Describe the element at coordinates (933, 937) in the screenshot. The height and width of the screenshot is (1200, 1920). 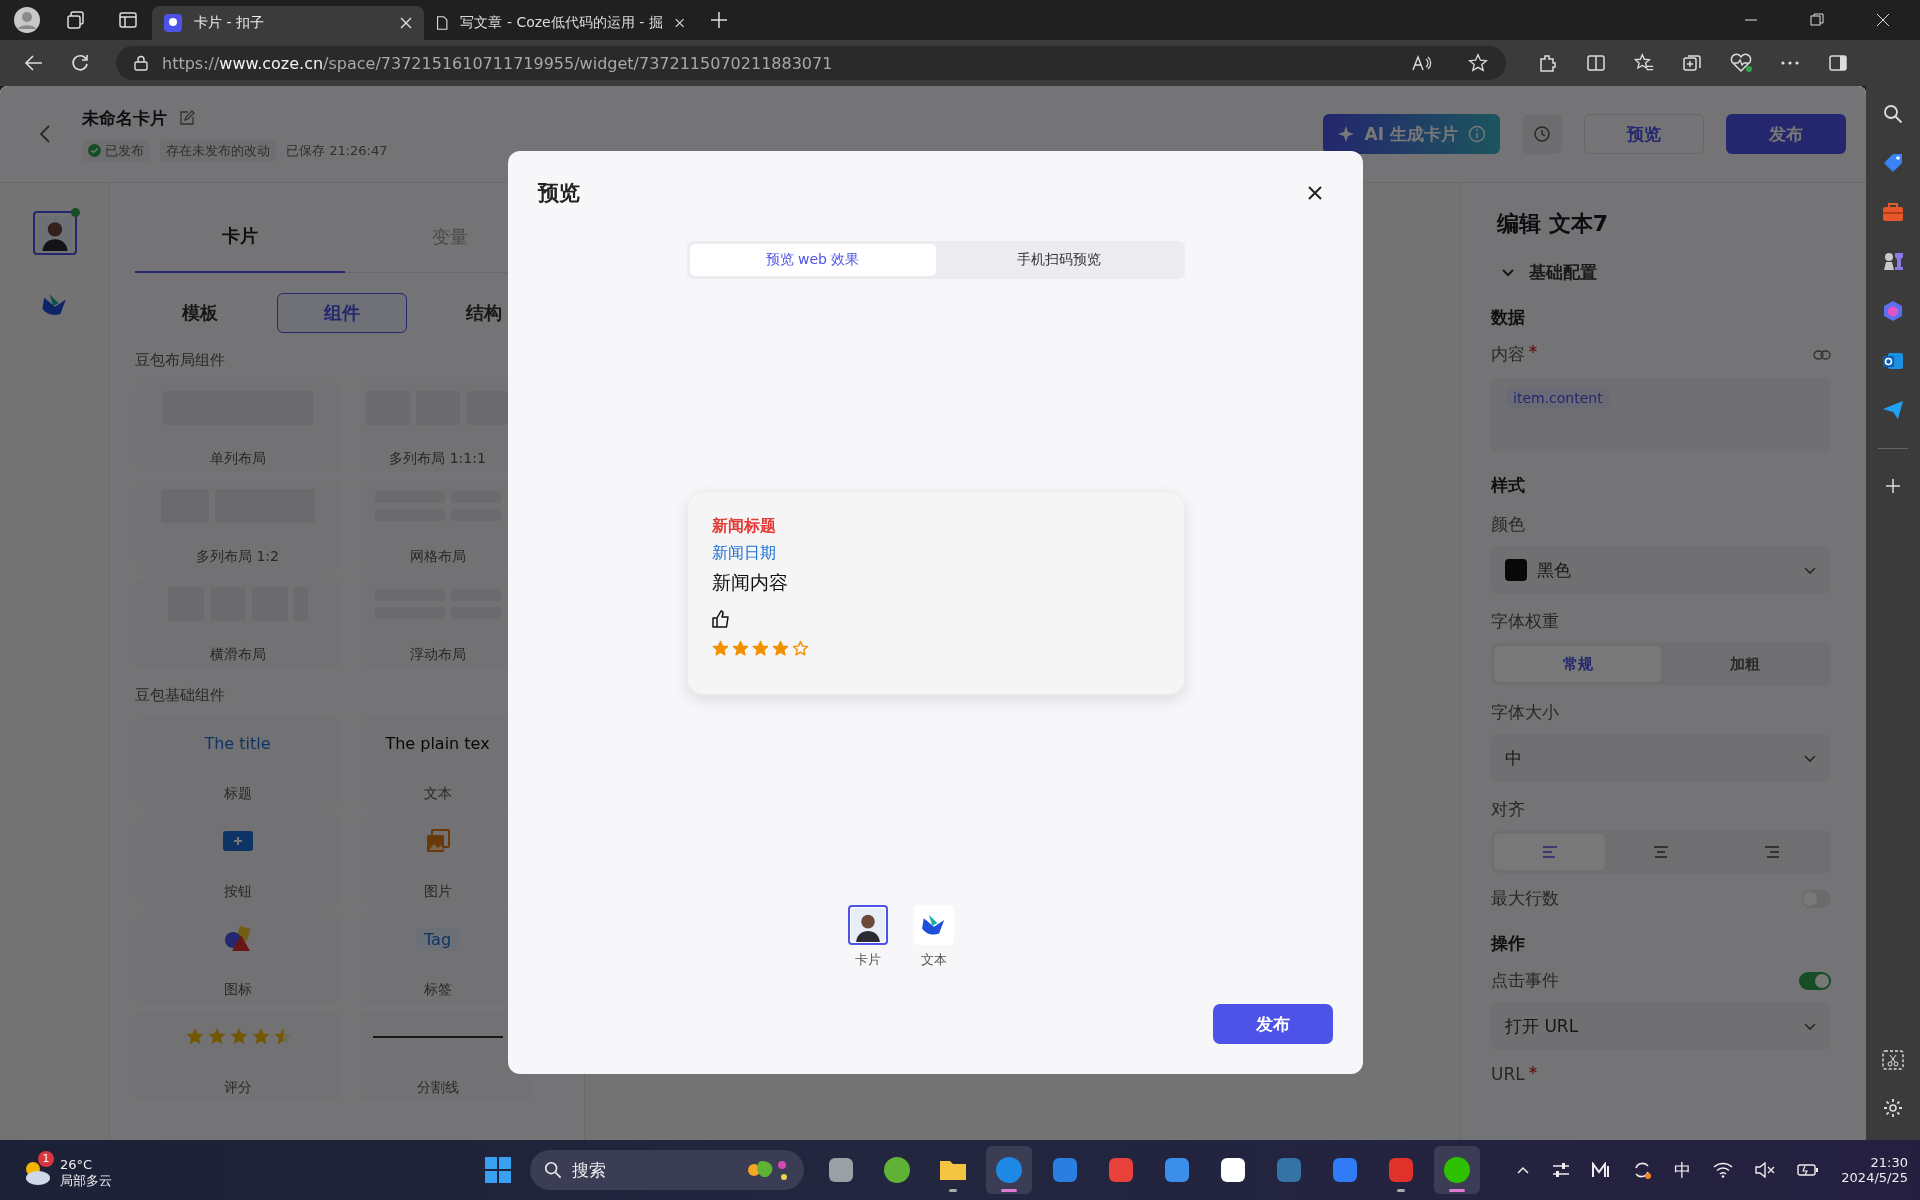
I see `component-node: 文本` at that location.